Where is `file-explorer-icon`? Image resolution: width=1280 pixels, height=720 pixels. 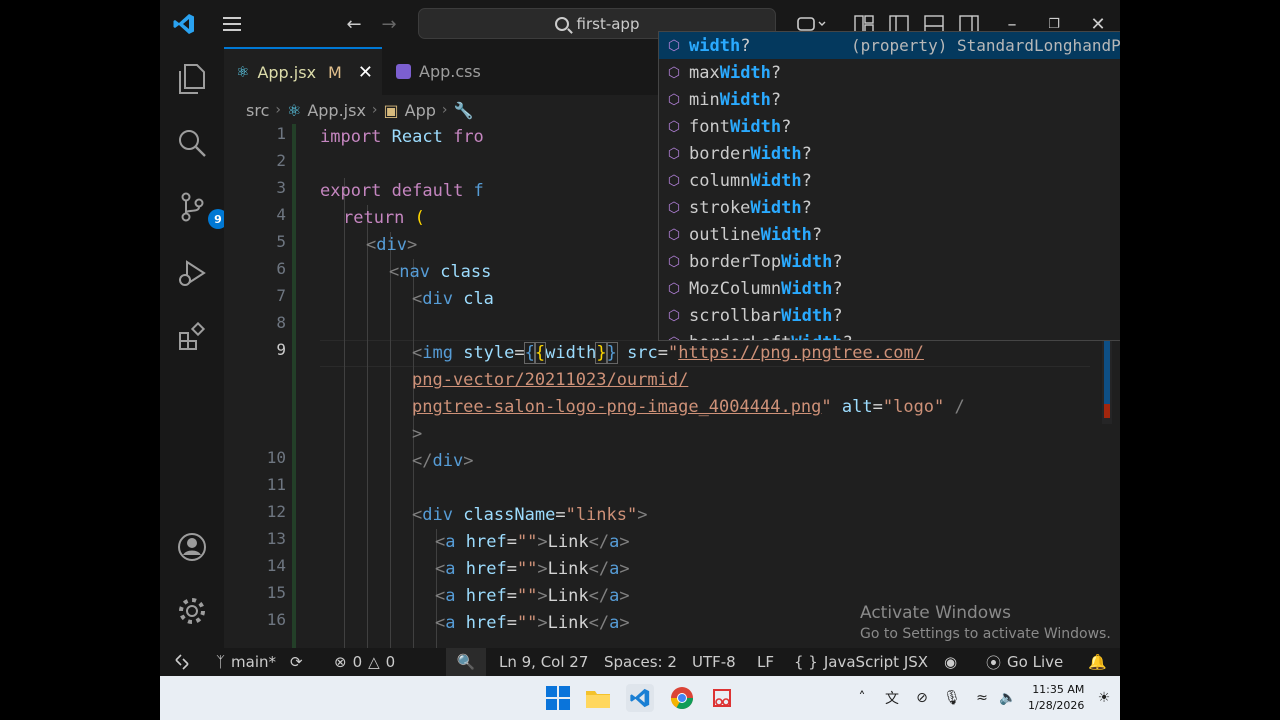
file-explorer-icon is located at coordinates (598, 698).